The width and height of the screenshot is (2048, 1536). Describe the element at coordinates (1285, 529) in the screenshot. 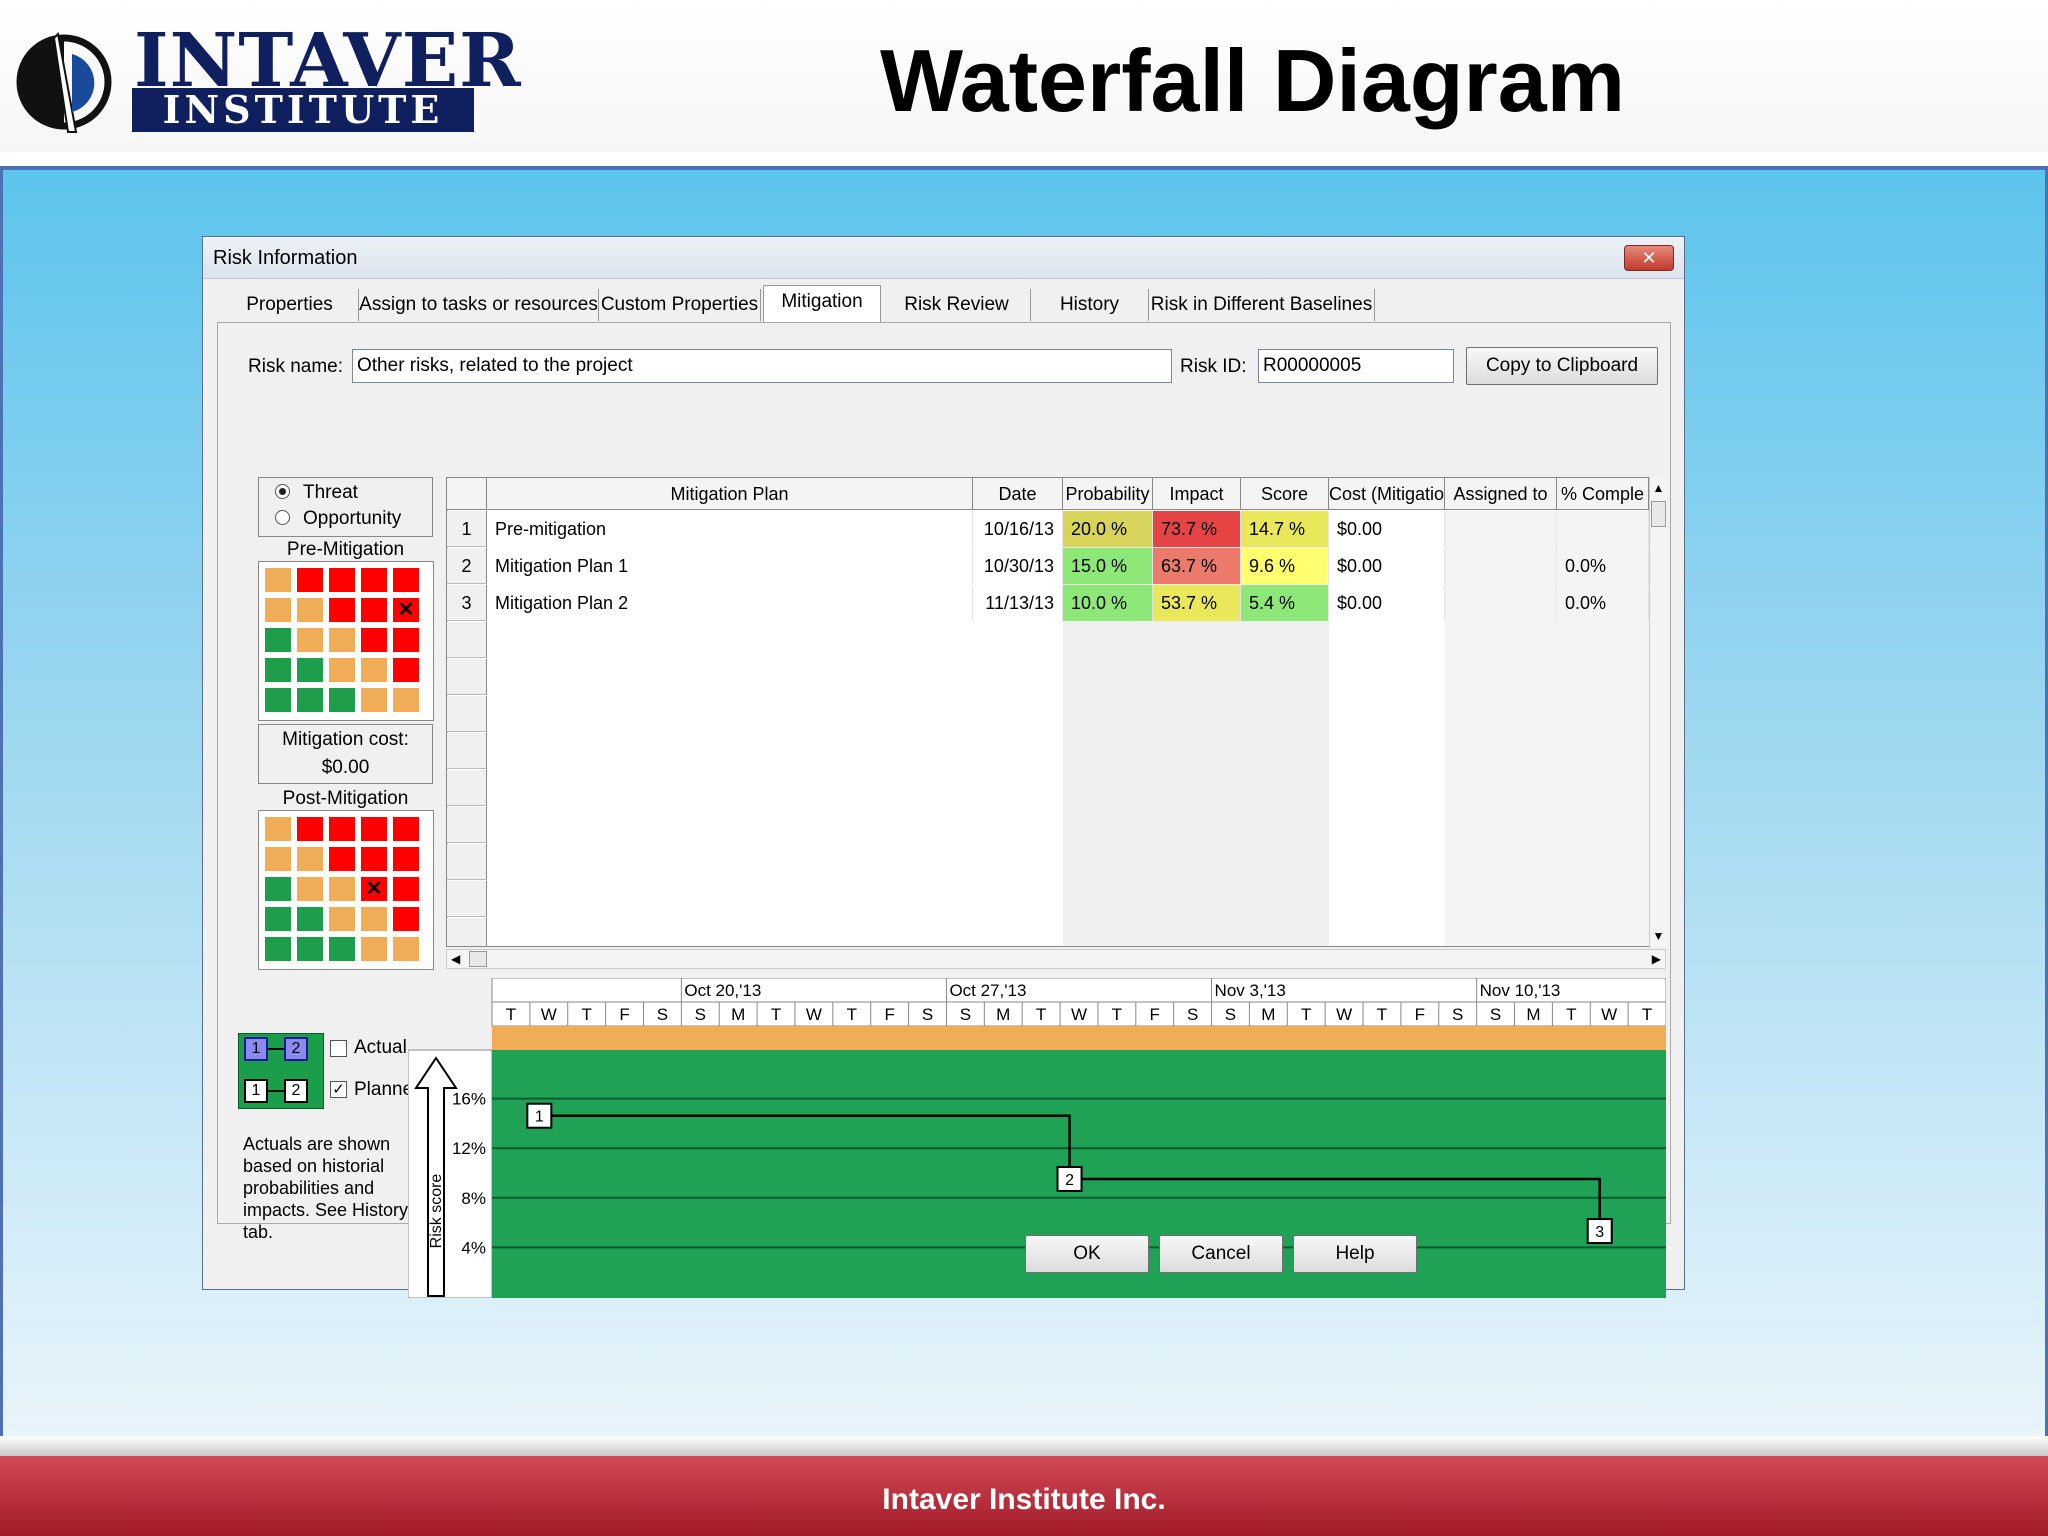

I see `cell-score: 14.7 %` at that location.